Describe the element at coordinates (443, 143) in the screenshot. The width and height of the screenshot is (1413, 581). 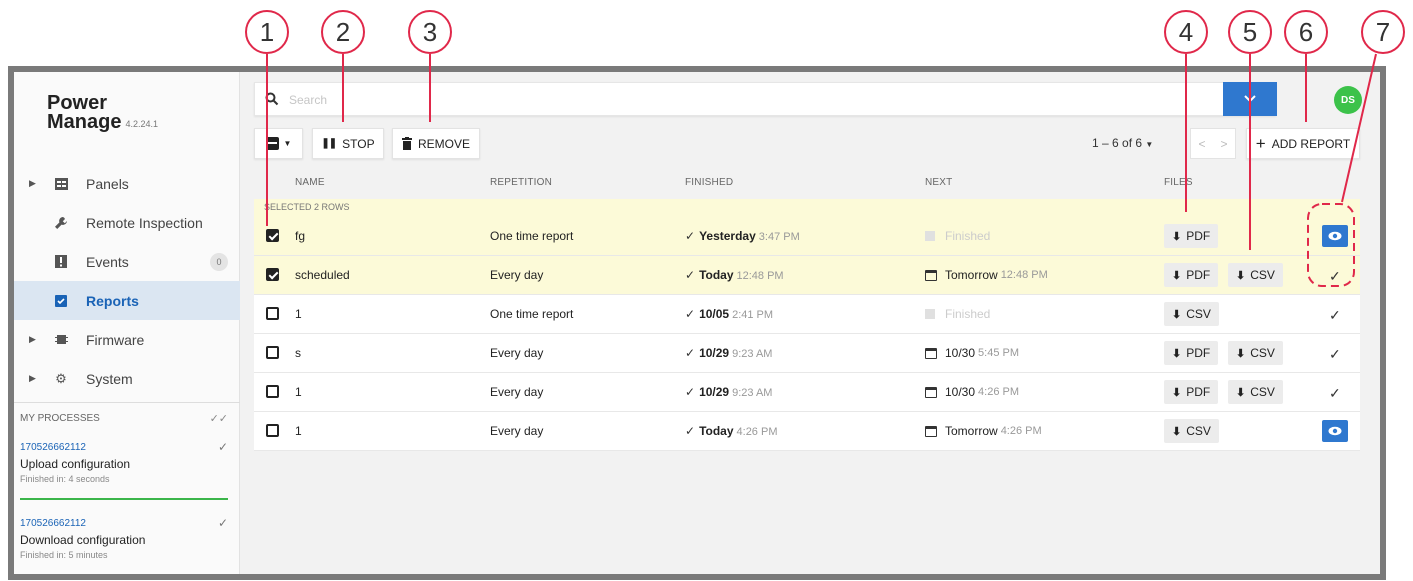
I see `remove-label: REMOVE` at that location.